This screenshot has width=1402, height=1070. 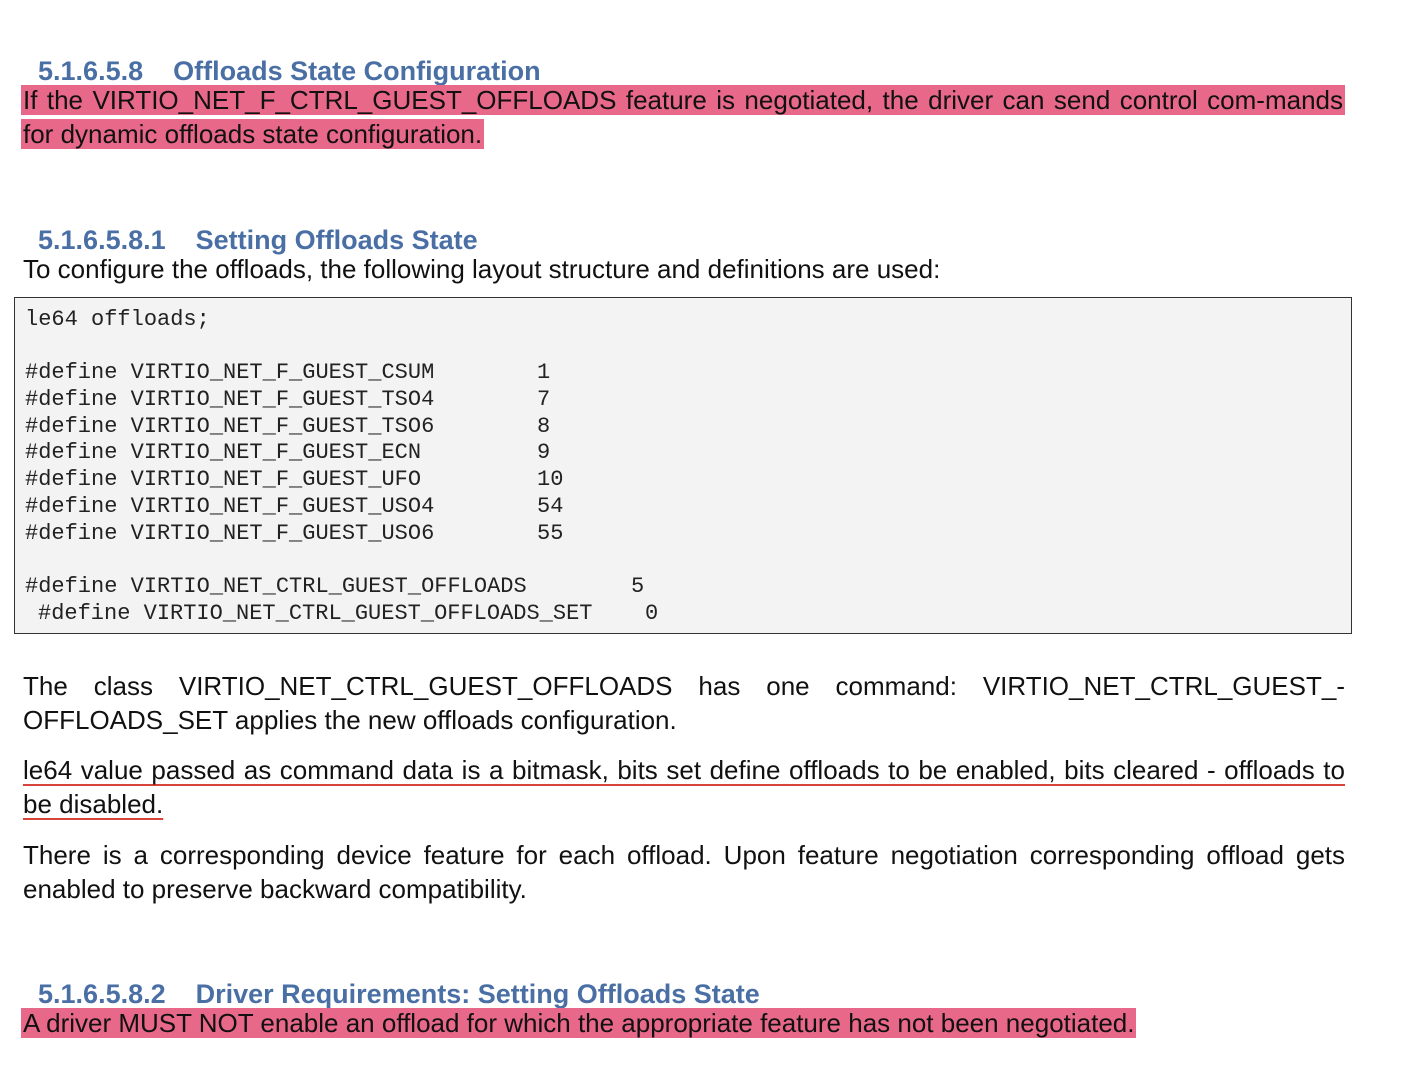 What do you see at coordinates (282, 54) in the screenshot?
I see `section-heading-offloads-state-configuration: 5.1.6.5.8 Offloads State Configuration` at bounding box center [282, 54].